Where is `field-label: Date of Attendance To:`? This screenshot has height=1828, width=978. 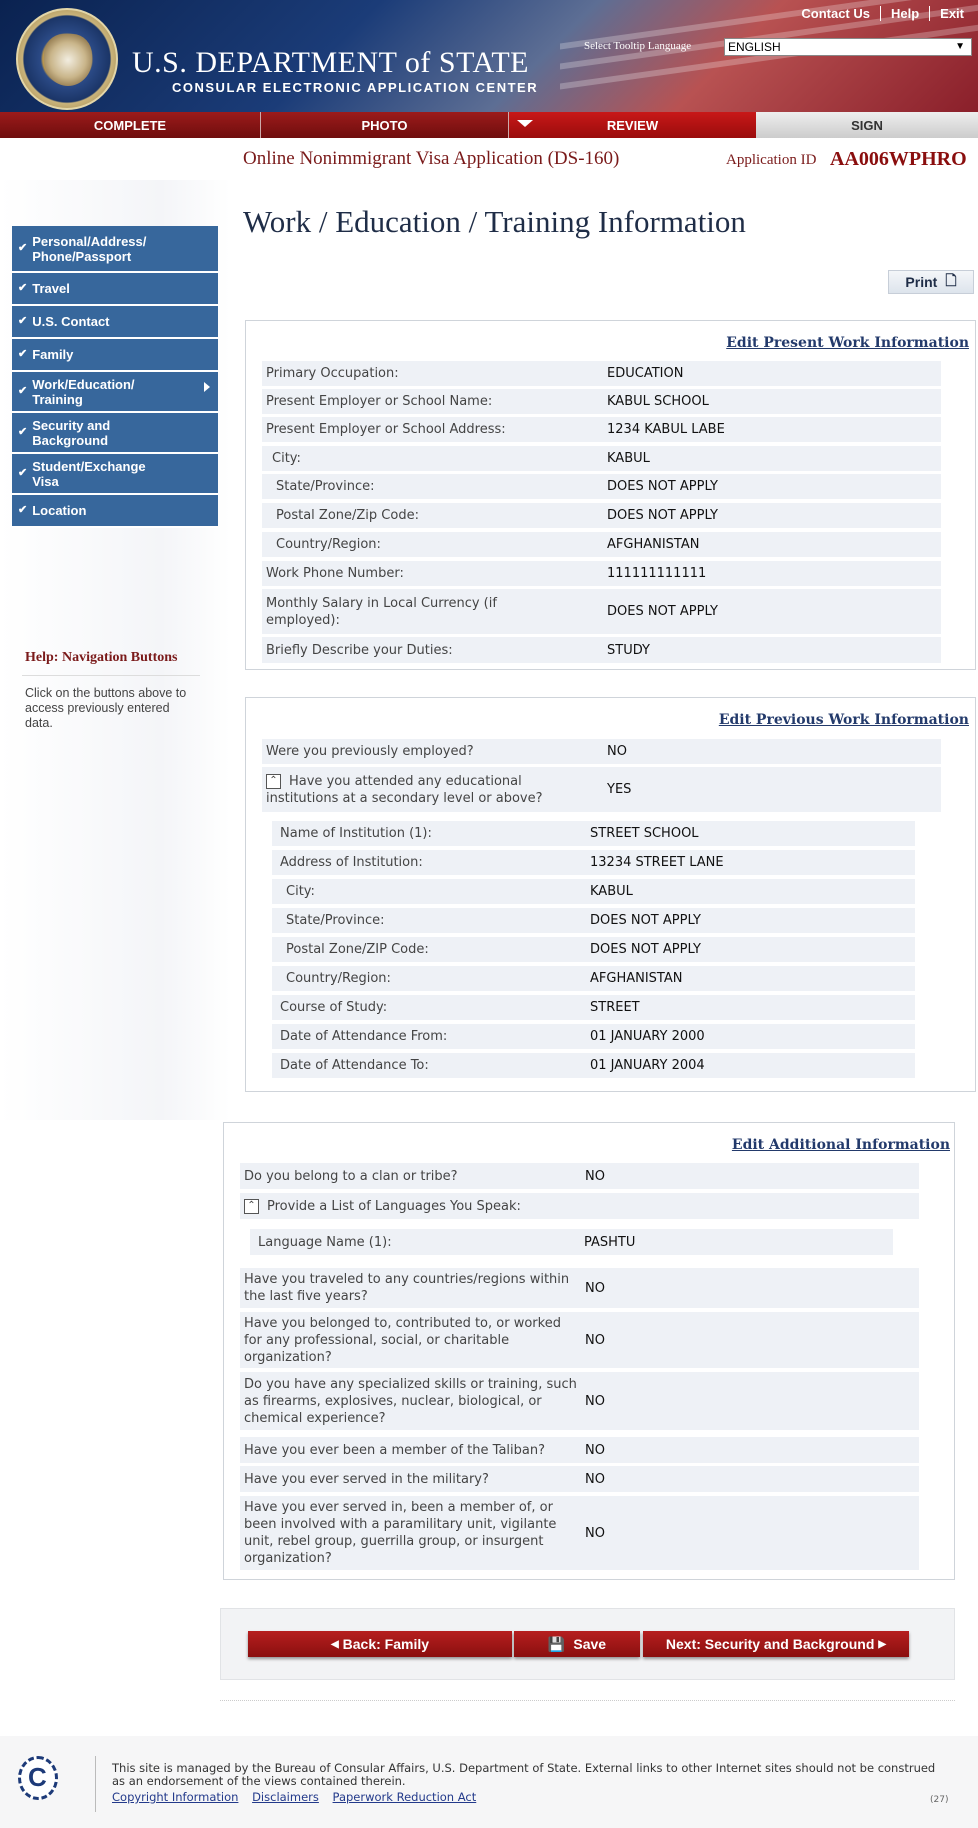
field-label: Date of Attendance To: is located at coordinates (417, 1065).